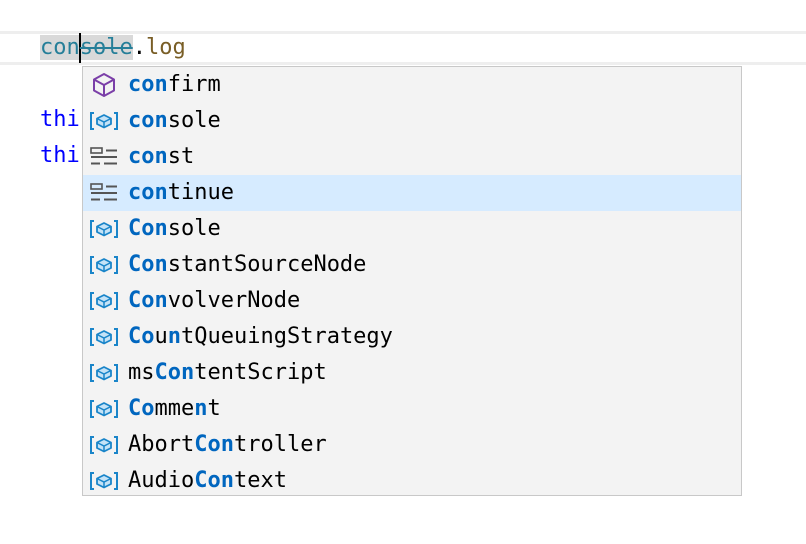 This screenshot has height=544, width=806. I want to click on suggestion-item: ConstantSourceNode, so click(412, 265).